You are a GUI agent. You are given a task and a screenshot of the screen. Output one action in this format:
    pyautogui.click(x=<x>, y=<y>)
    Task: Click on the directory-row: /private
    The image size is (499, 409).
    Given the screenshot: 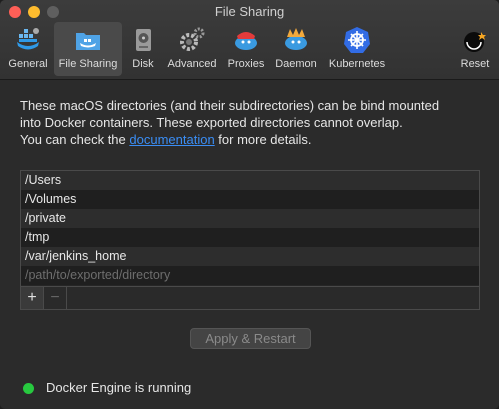 What is the action you would take?
    pyautogui.click(x=250, y=218)
    